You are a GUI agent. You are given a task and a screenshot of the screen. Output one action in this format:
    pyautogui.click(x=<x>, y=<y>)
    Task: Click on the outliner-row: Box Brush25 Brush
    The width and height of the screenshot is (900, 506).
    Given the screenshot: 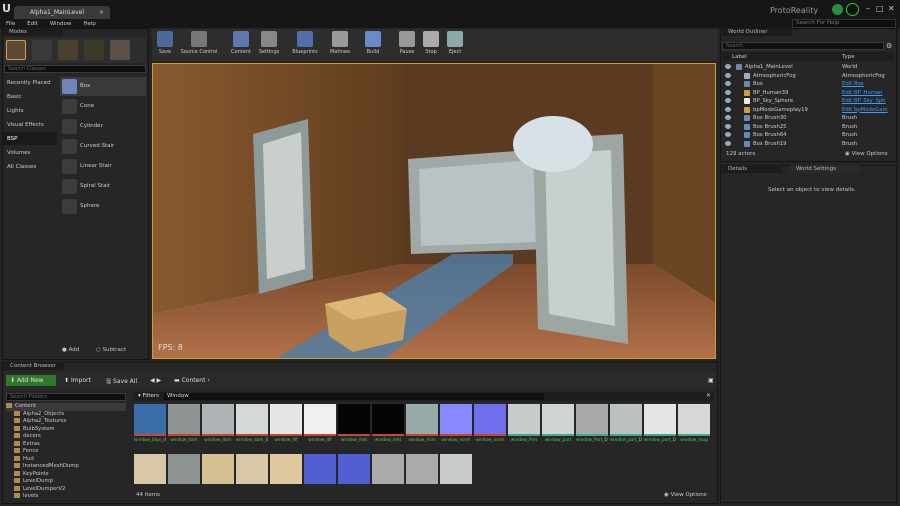 What is the action you would take?
    pyautogui.click(x=809, y=127)
    